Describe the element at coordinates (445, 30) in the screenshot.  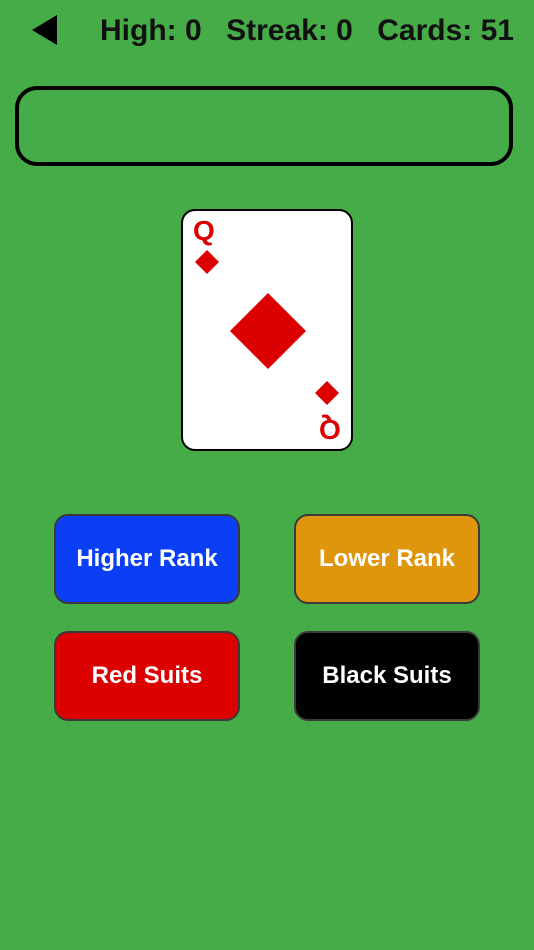
I see `cards-remaining: Cards: 51` at that location.